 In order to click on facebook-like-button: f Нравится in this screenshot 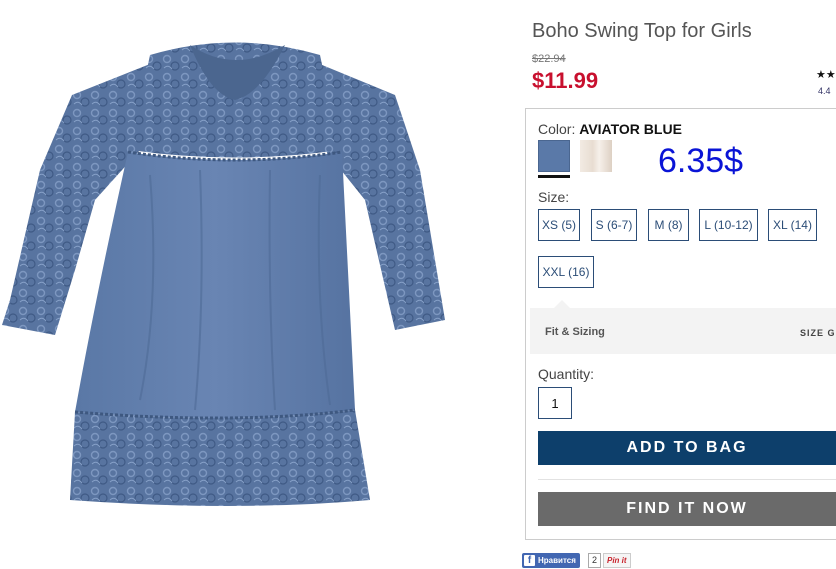, I will do `click(551, 560)`.